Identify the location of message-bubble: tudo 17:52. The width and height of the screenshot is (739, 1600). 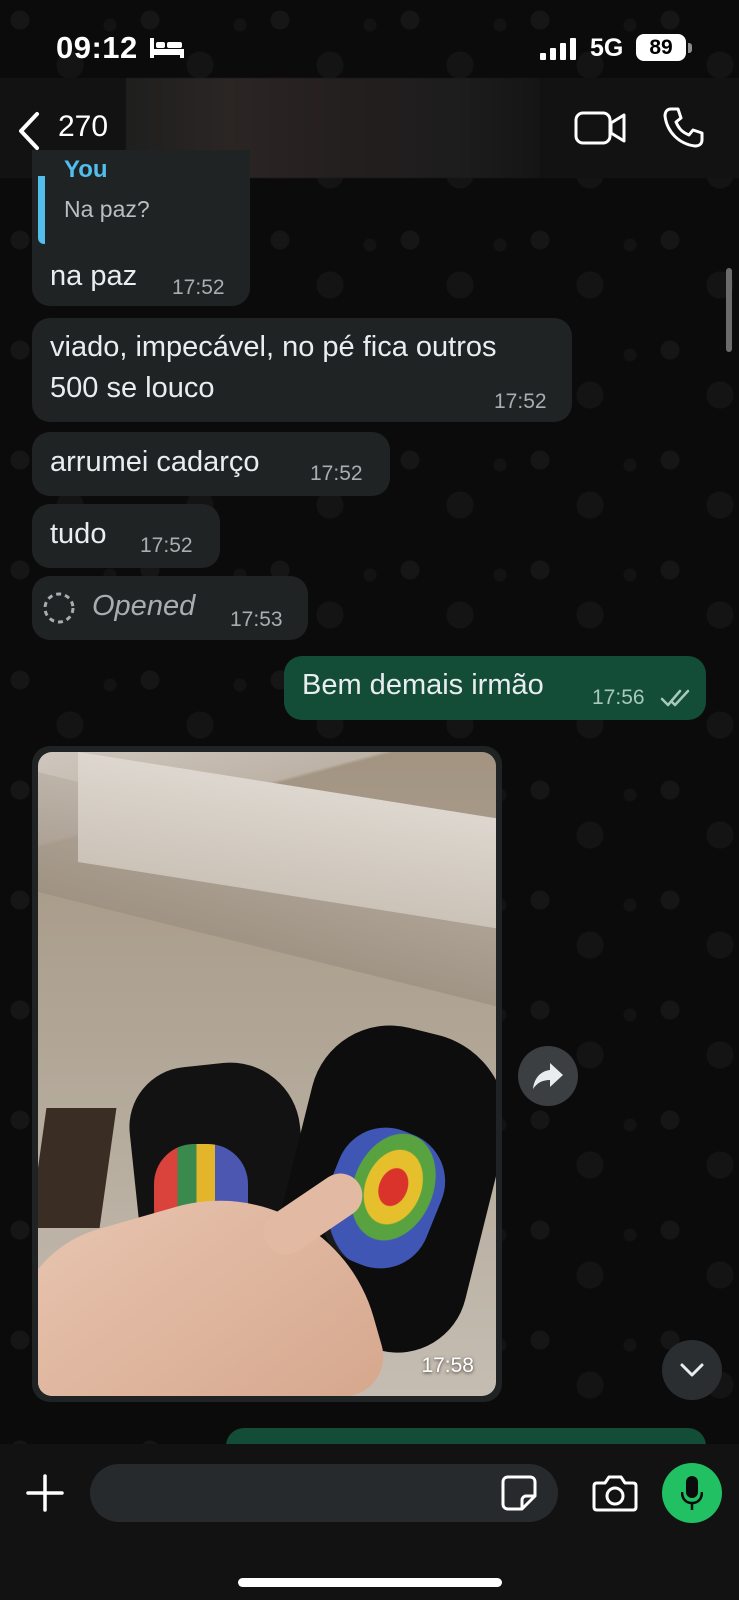
(126, 536).